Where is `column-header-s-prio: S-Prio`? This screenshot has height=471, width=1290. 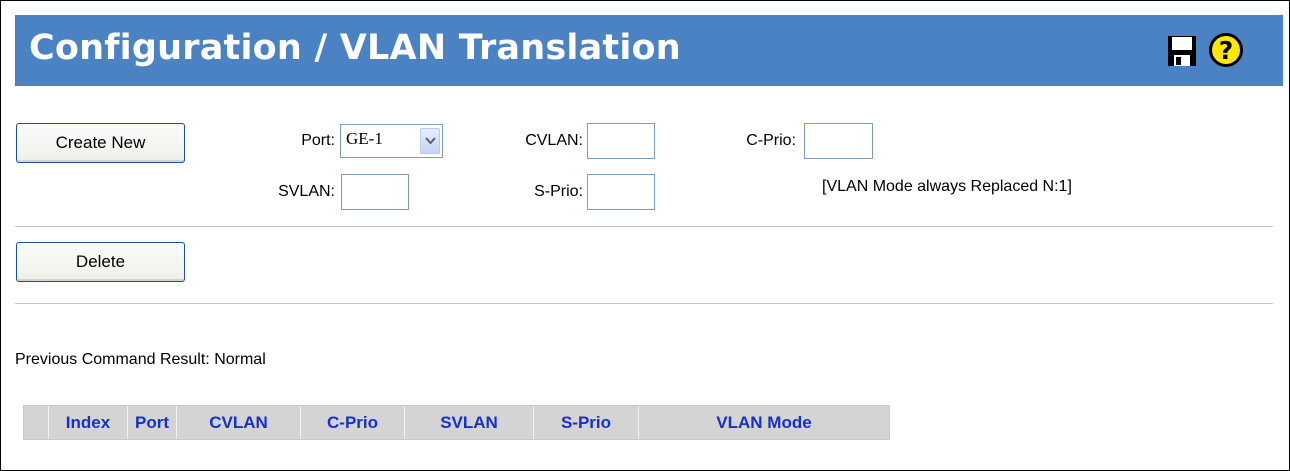 column-header-s-prio: S-Prio is located at coordinates (586, 422).